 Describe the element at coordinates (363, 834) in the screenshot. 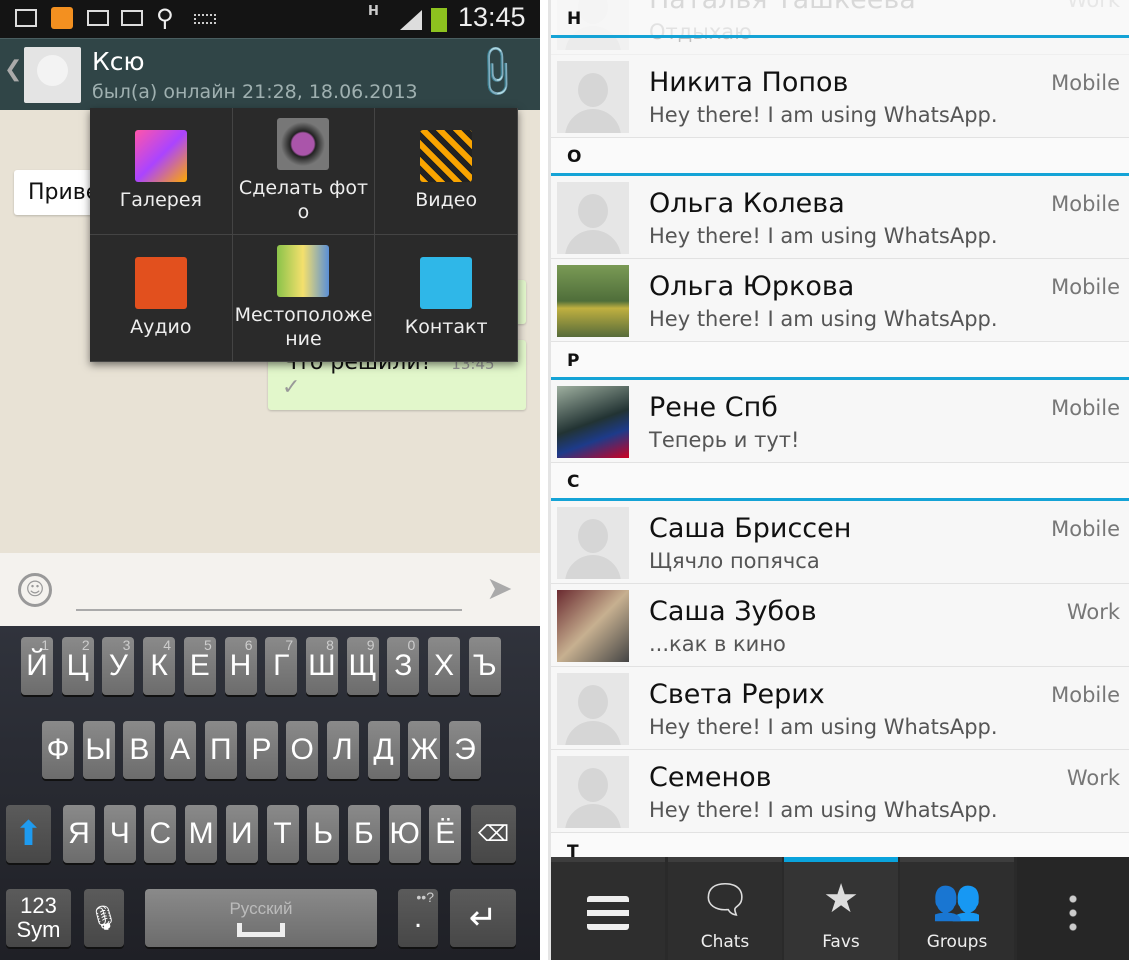

I see `key-Б: Б` at that location.